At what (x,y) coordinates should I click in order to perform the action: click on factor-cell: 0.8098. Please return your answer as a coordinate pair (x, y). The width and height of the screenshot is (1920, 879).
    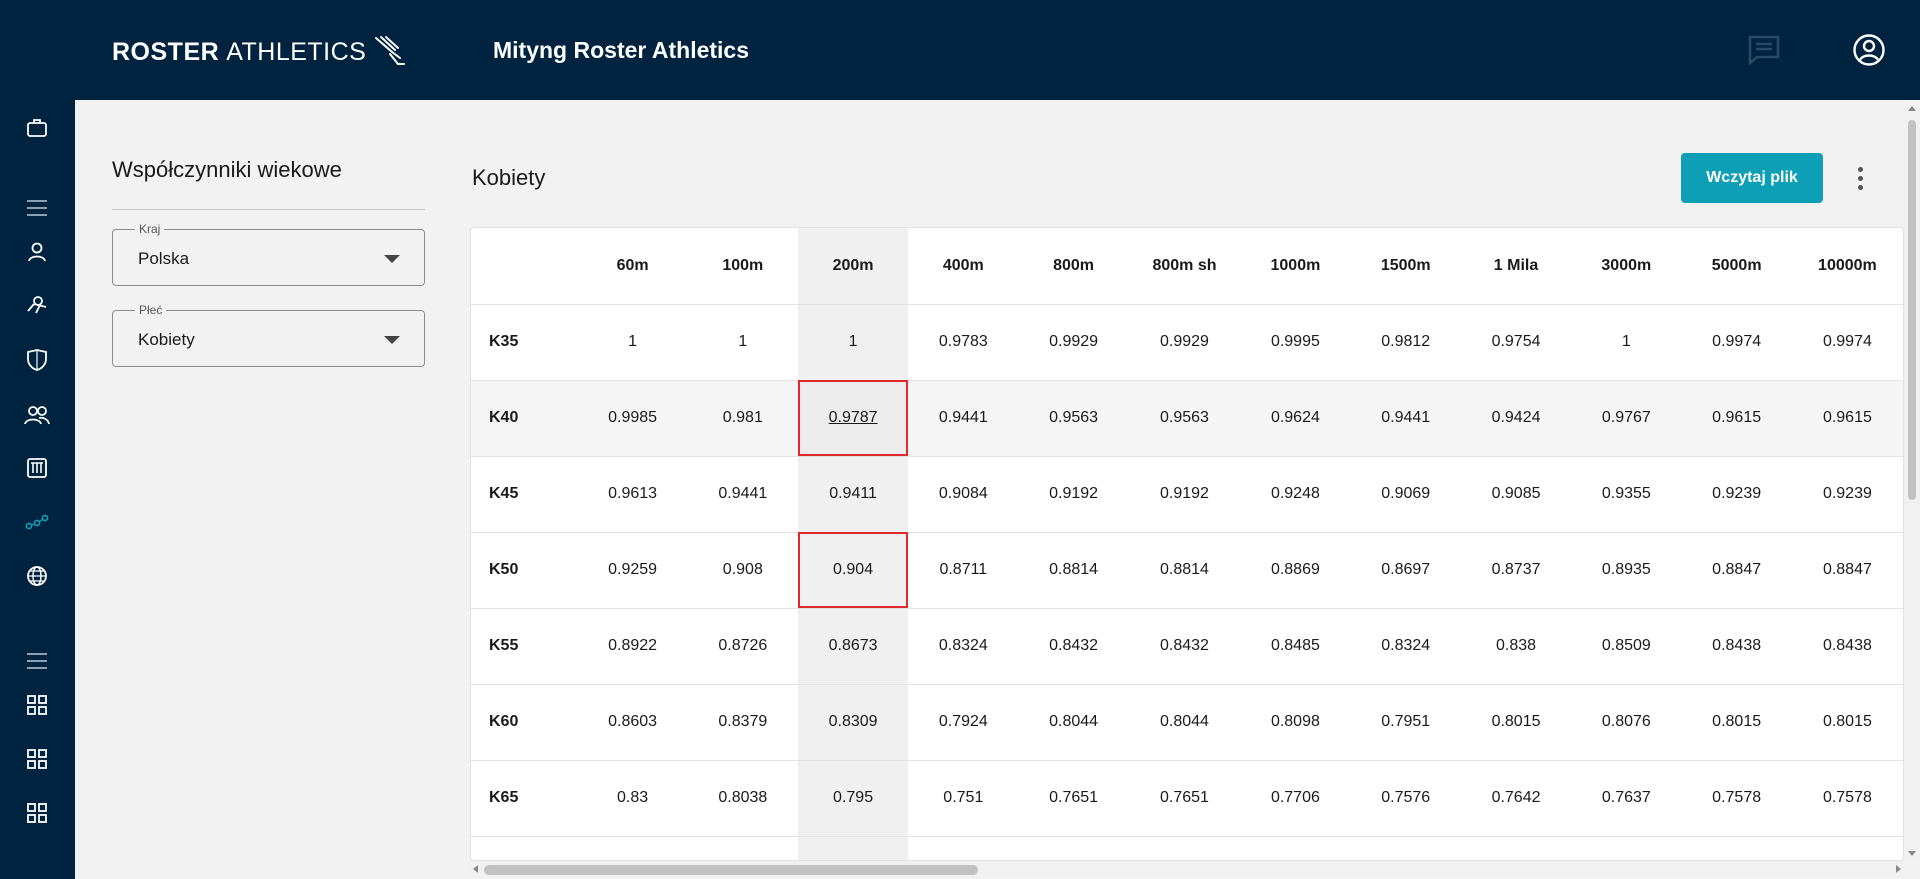
    Looking at the image, I should click on (1295, 722).